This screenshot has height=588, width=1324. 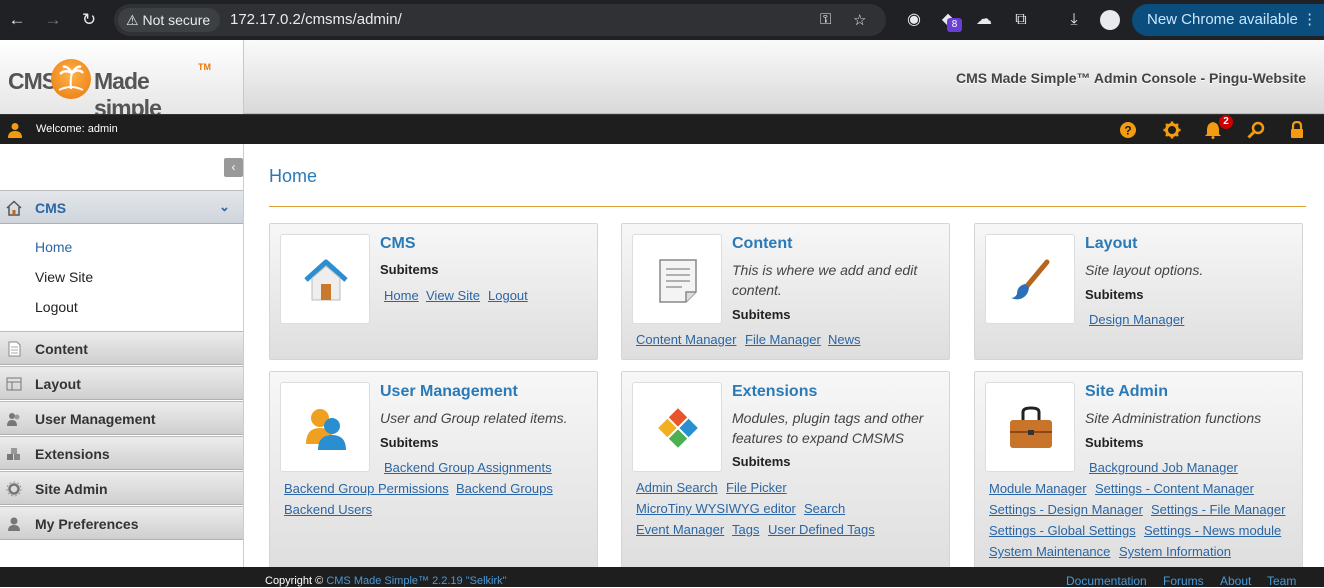 I want to click on extension-cloud-icon: ☁, so click(x=984, y=20).